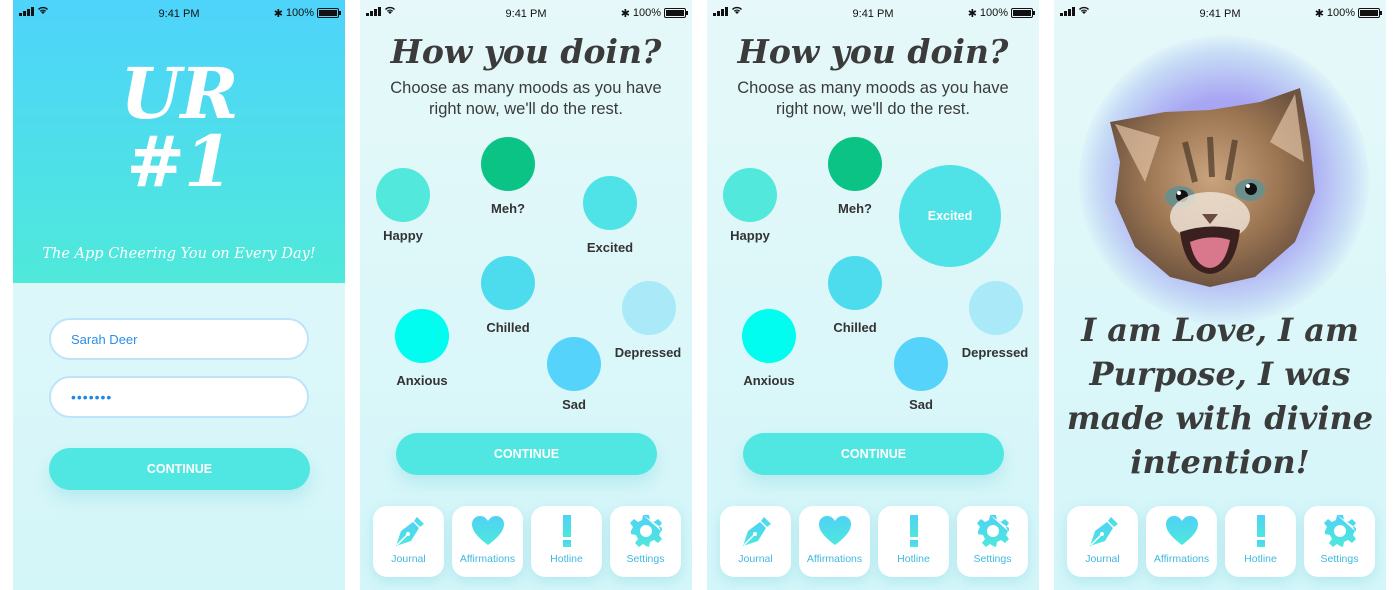 This screenshot has height=590, width=1400. What do you see at coordinates (179, 339) in the screenshot?
I see `username-input: Sarah Deer` at bounding box center [179, 339].